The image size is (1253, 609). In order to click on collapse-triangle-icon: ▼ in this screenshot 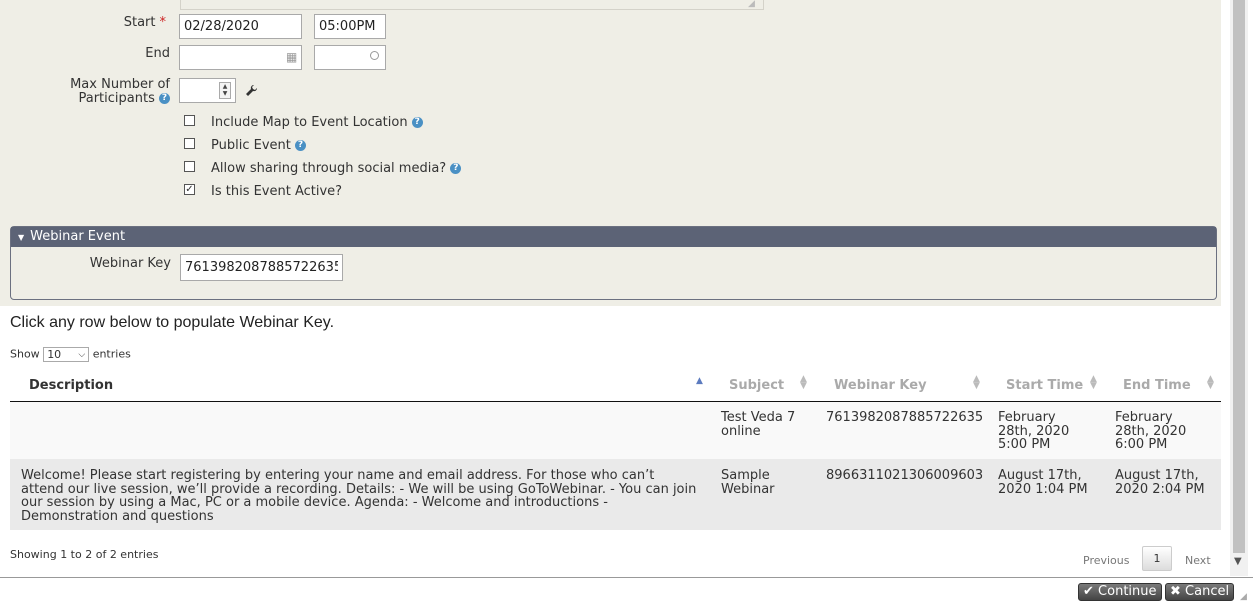, I will do `click(21, 237)`.